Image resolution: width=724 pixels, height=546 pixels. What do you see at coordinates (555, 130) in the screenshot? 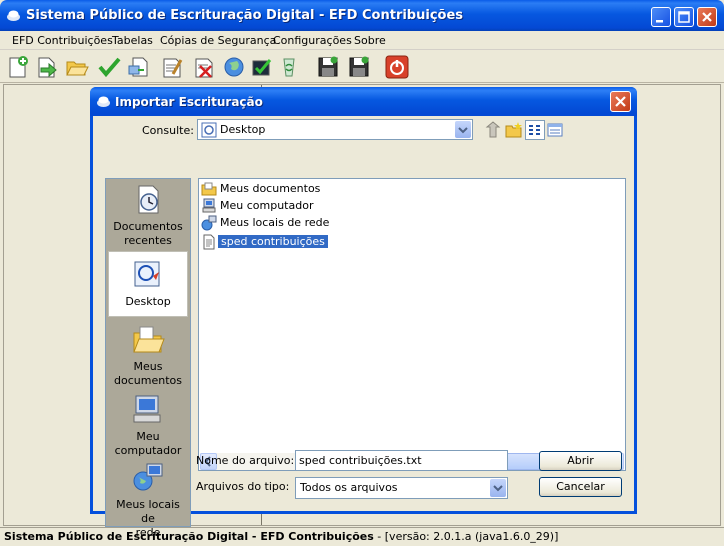
I see `details-view-icon` at bounding box center [555, 130].